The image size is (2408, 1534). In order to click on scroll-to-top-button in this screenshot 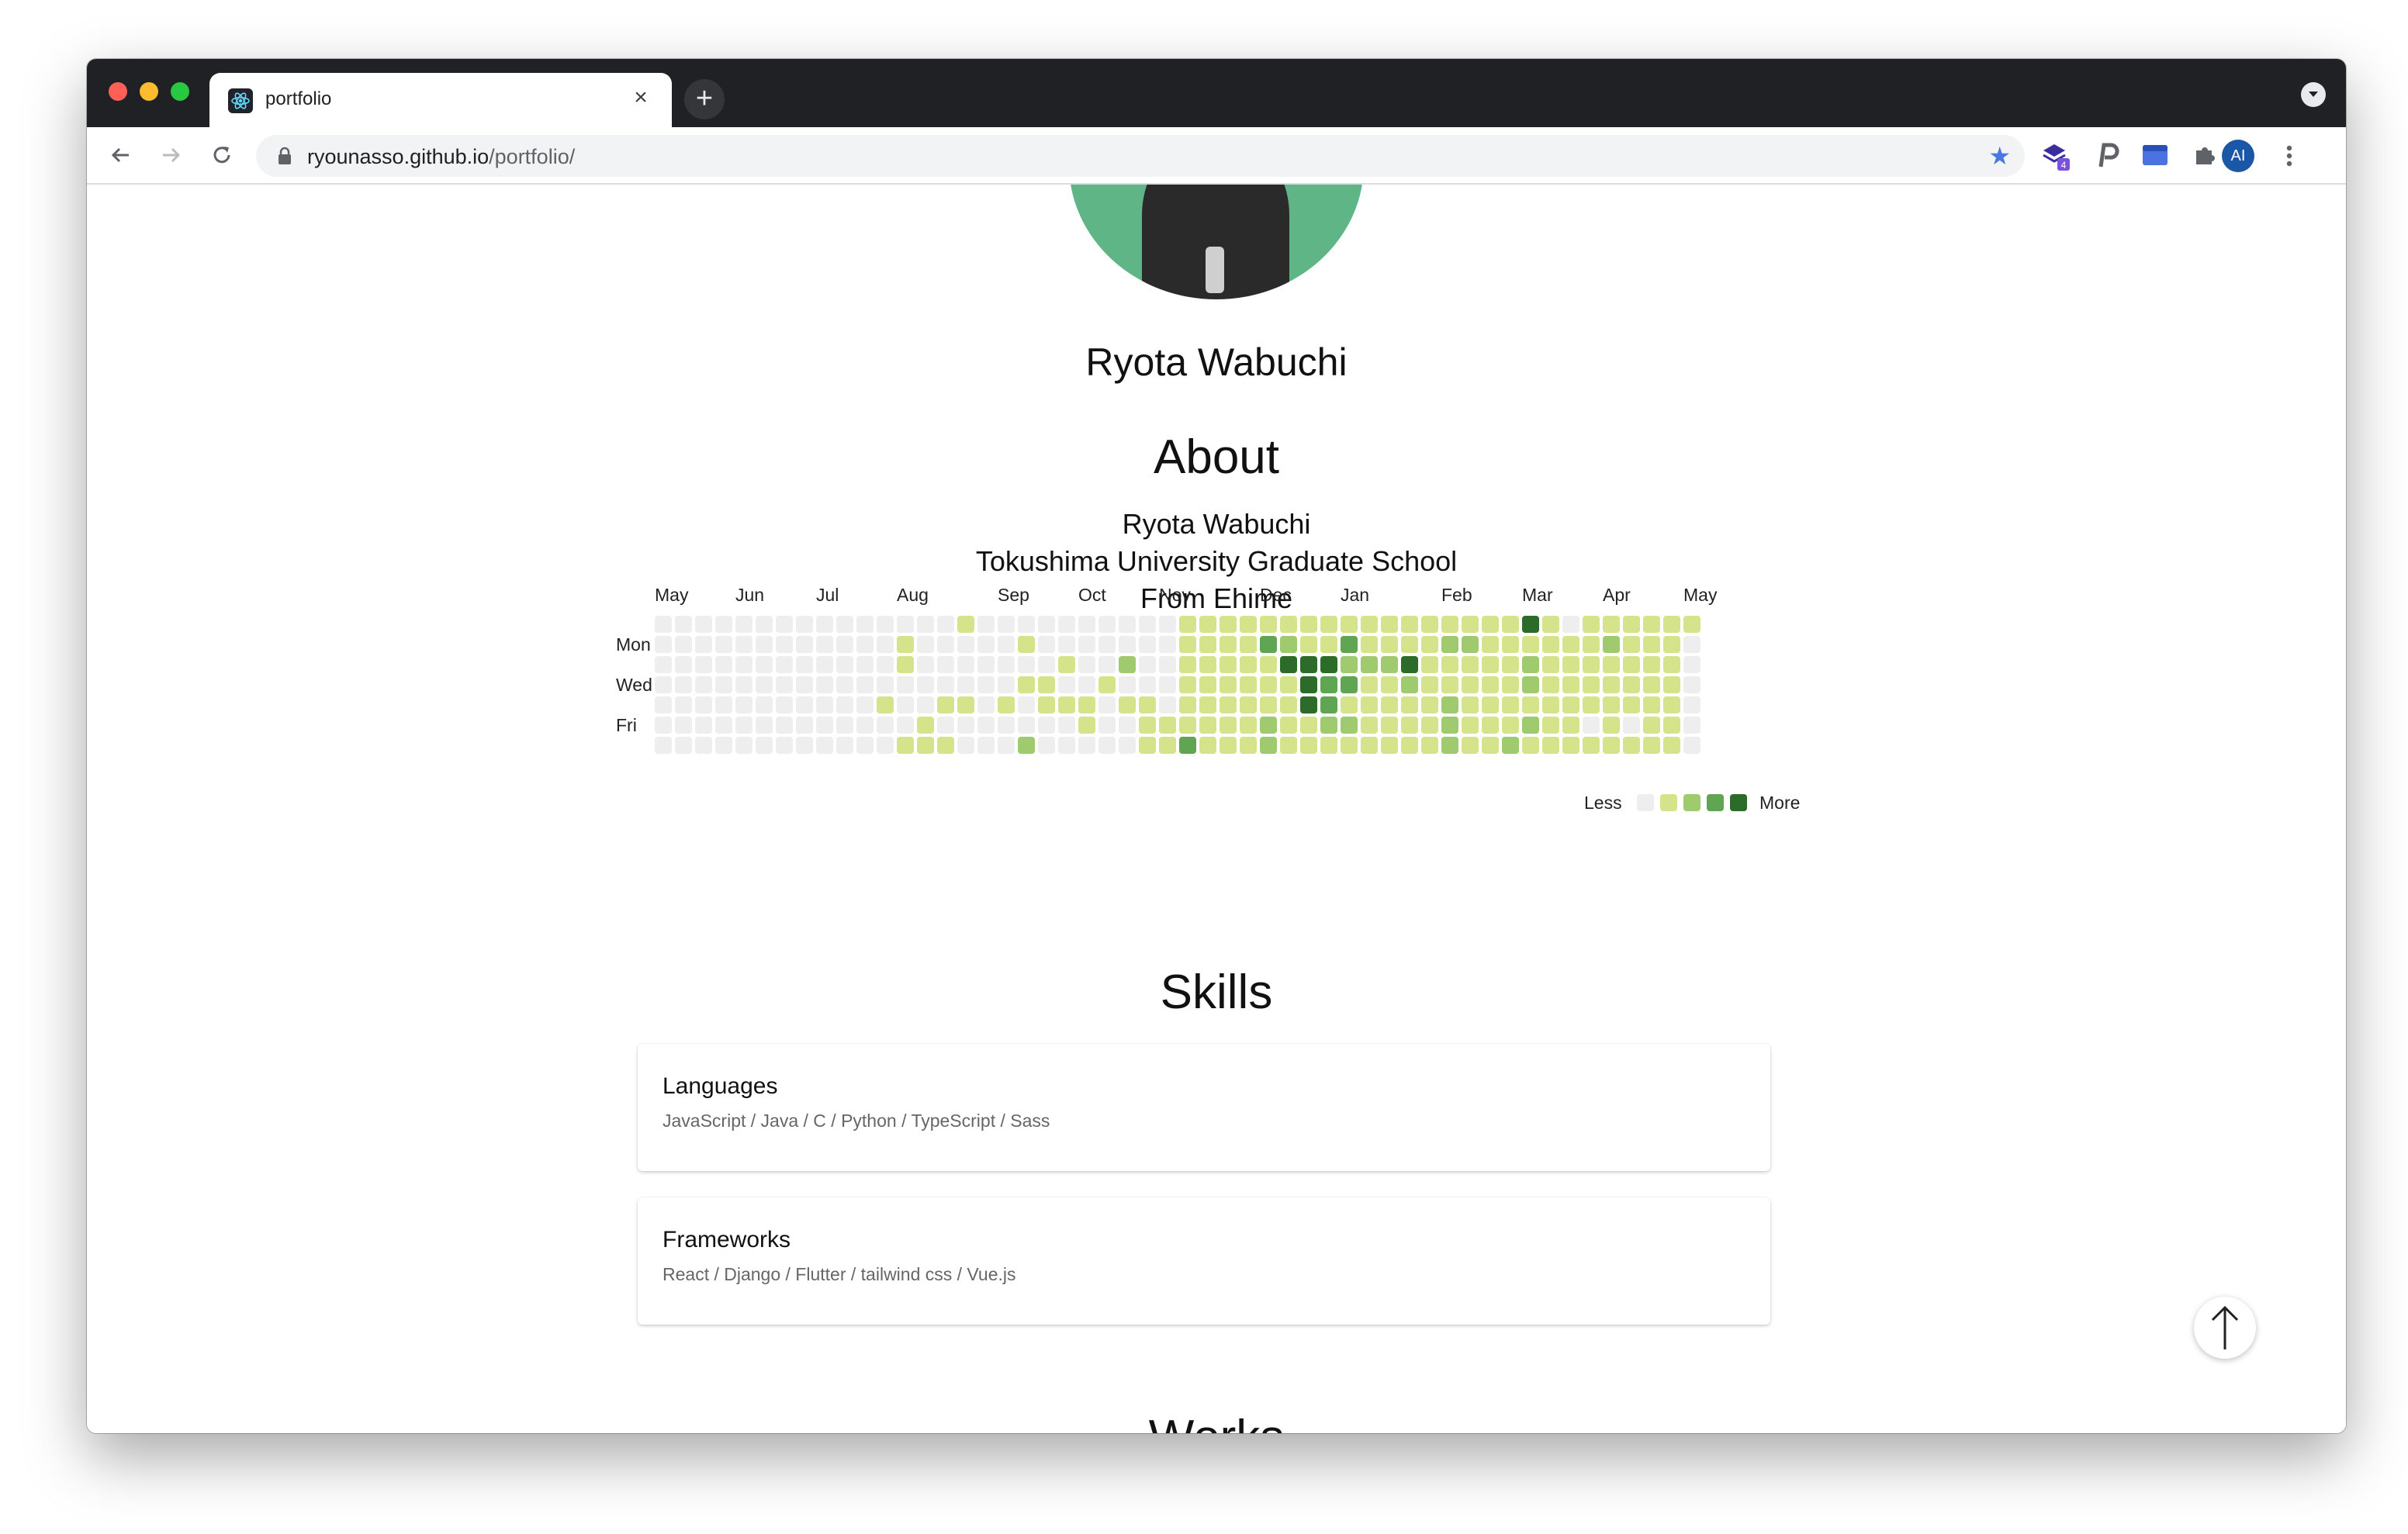, I will do `click(2225, 1328)`.